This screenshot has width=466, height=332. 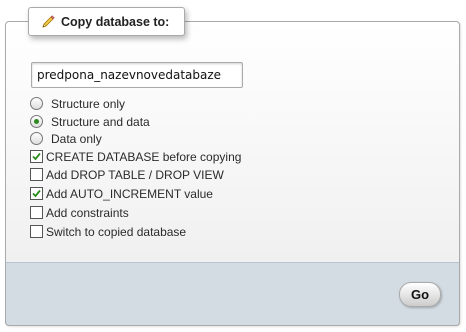 What do you see at coordinates (36, 121) in the screenshot?
I see `radio-button-checked` at bounding box center [36, 121].